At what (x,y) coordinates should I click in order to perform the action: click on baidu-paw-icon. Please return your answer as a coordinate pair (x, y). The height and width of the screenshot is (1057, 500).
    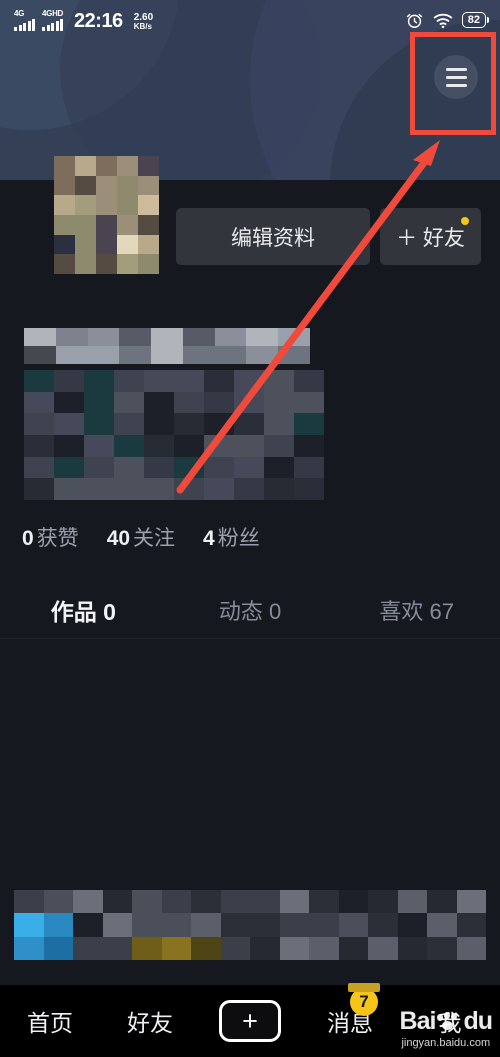
    Looking at the image, I should click on (449, 1021).